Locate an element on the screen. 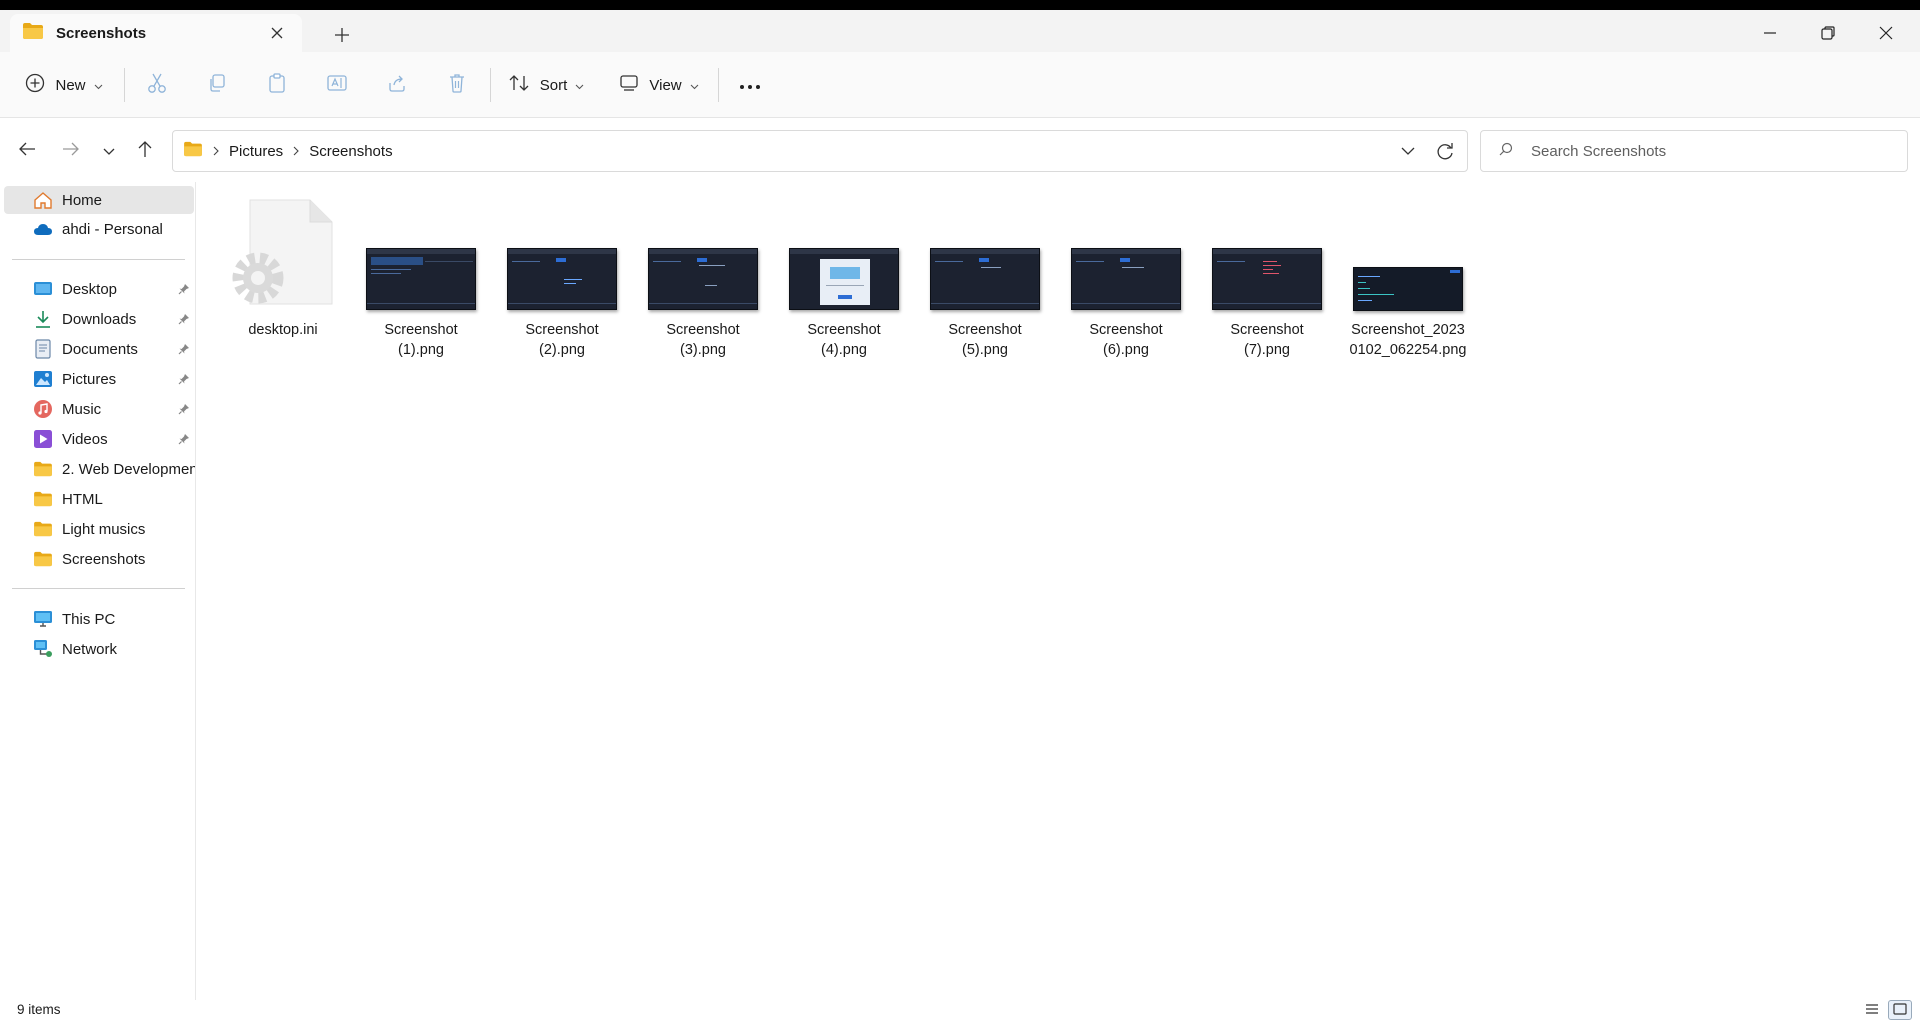 The width and height of the screenshot is (1920, 1020). file-item-screenshot-20230102: Screenshot_2023 0102_062254.png is located at coordinates (1408, 280).